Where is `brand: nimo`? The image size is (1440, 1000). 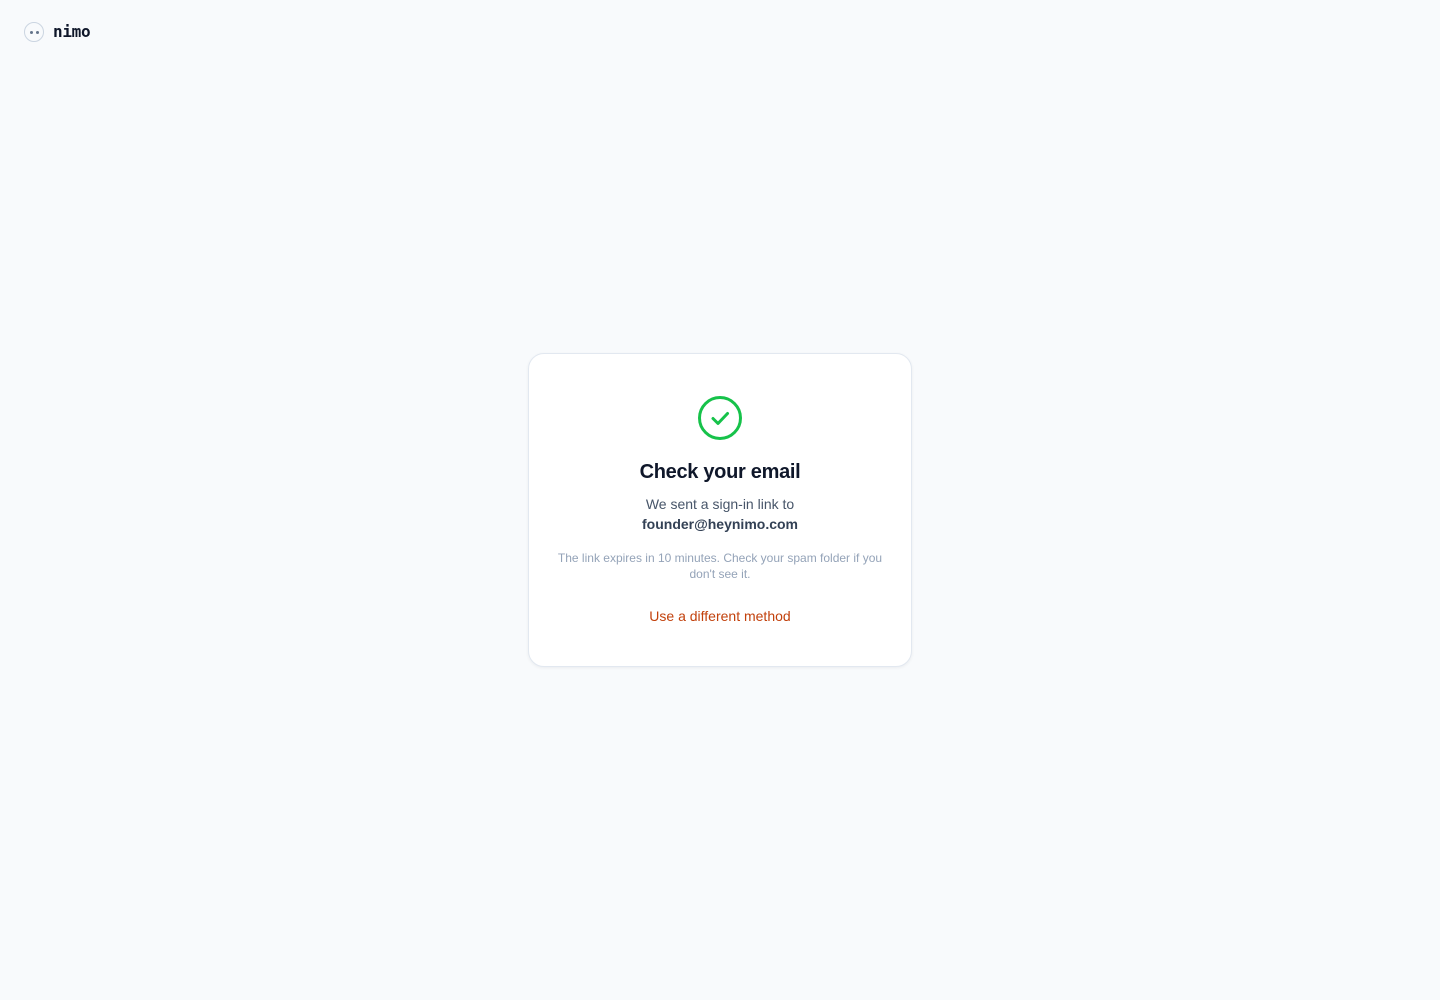 brand: nimo is located at coordinates (57, 32).